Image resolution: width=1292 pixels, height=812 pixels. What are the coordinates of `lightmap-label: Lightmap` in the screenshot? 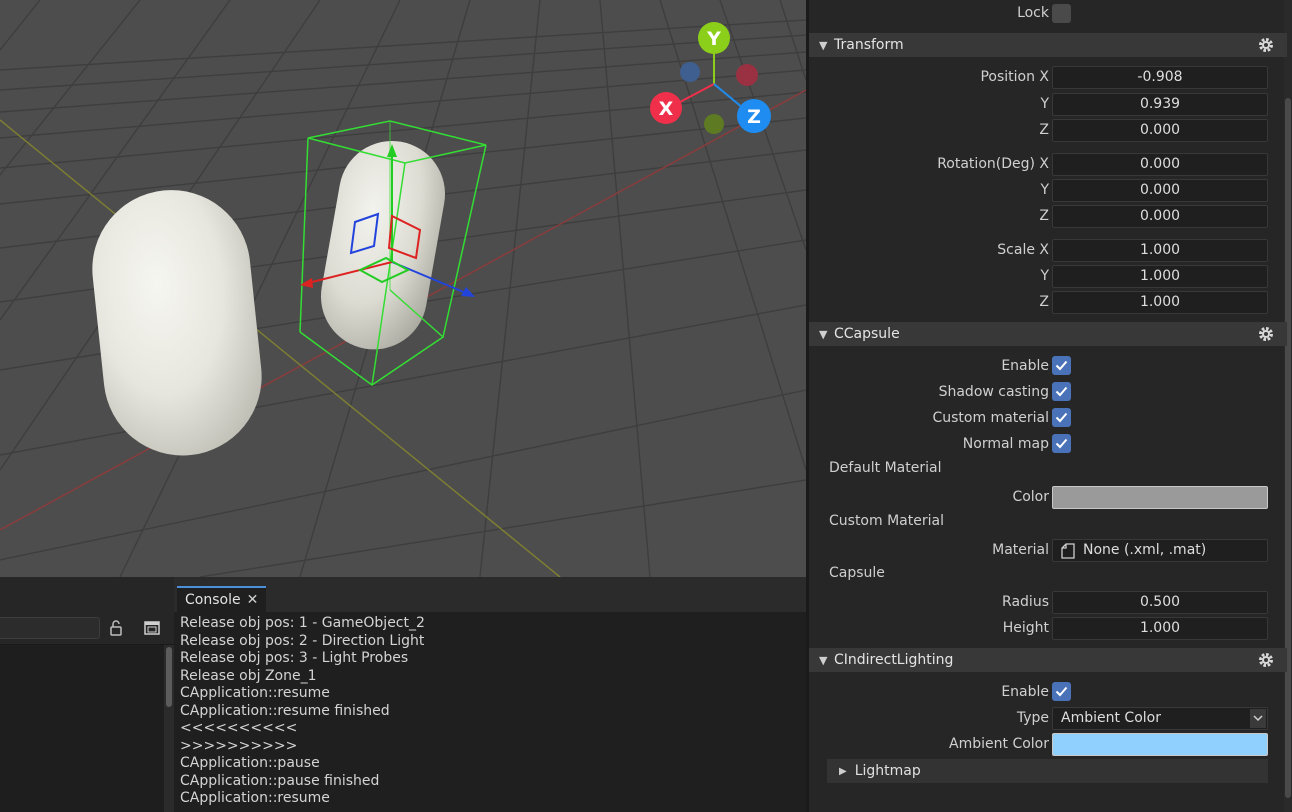 It's located at (887, 771).